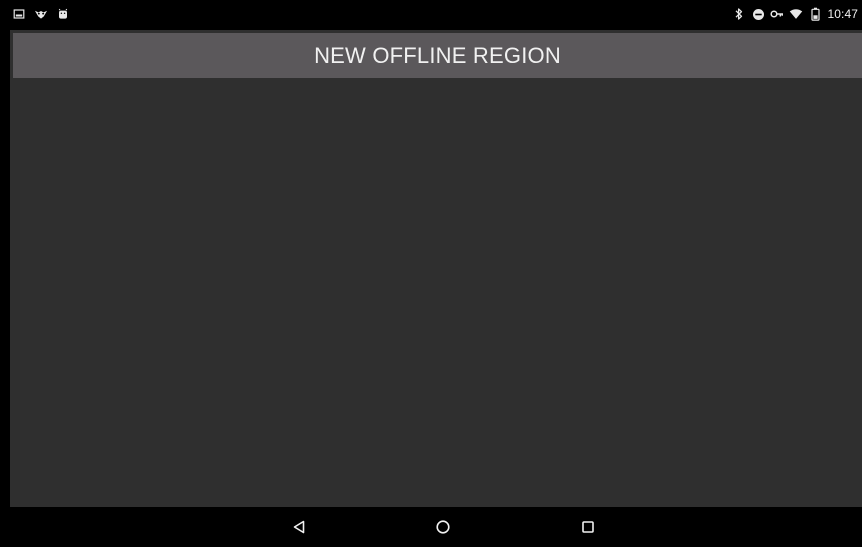  I want to click on owl-icon, so click(41, 14).